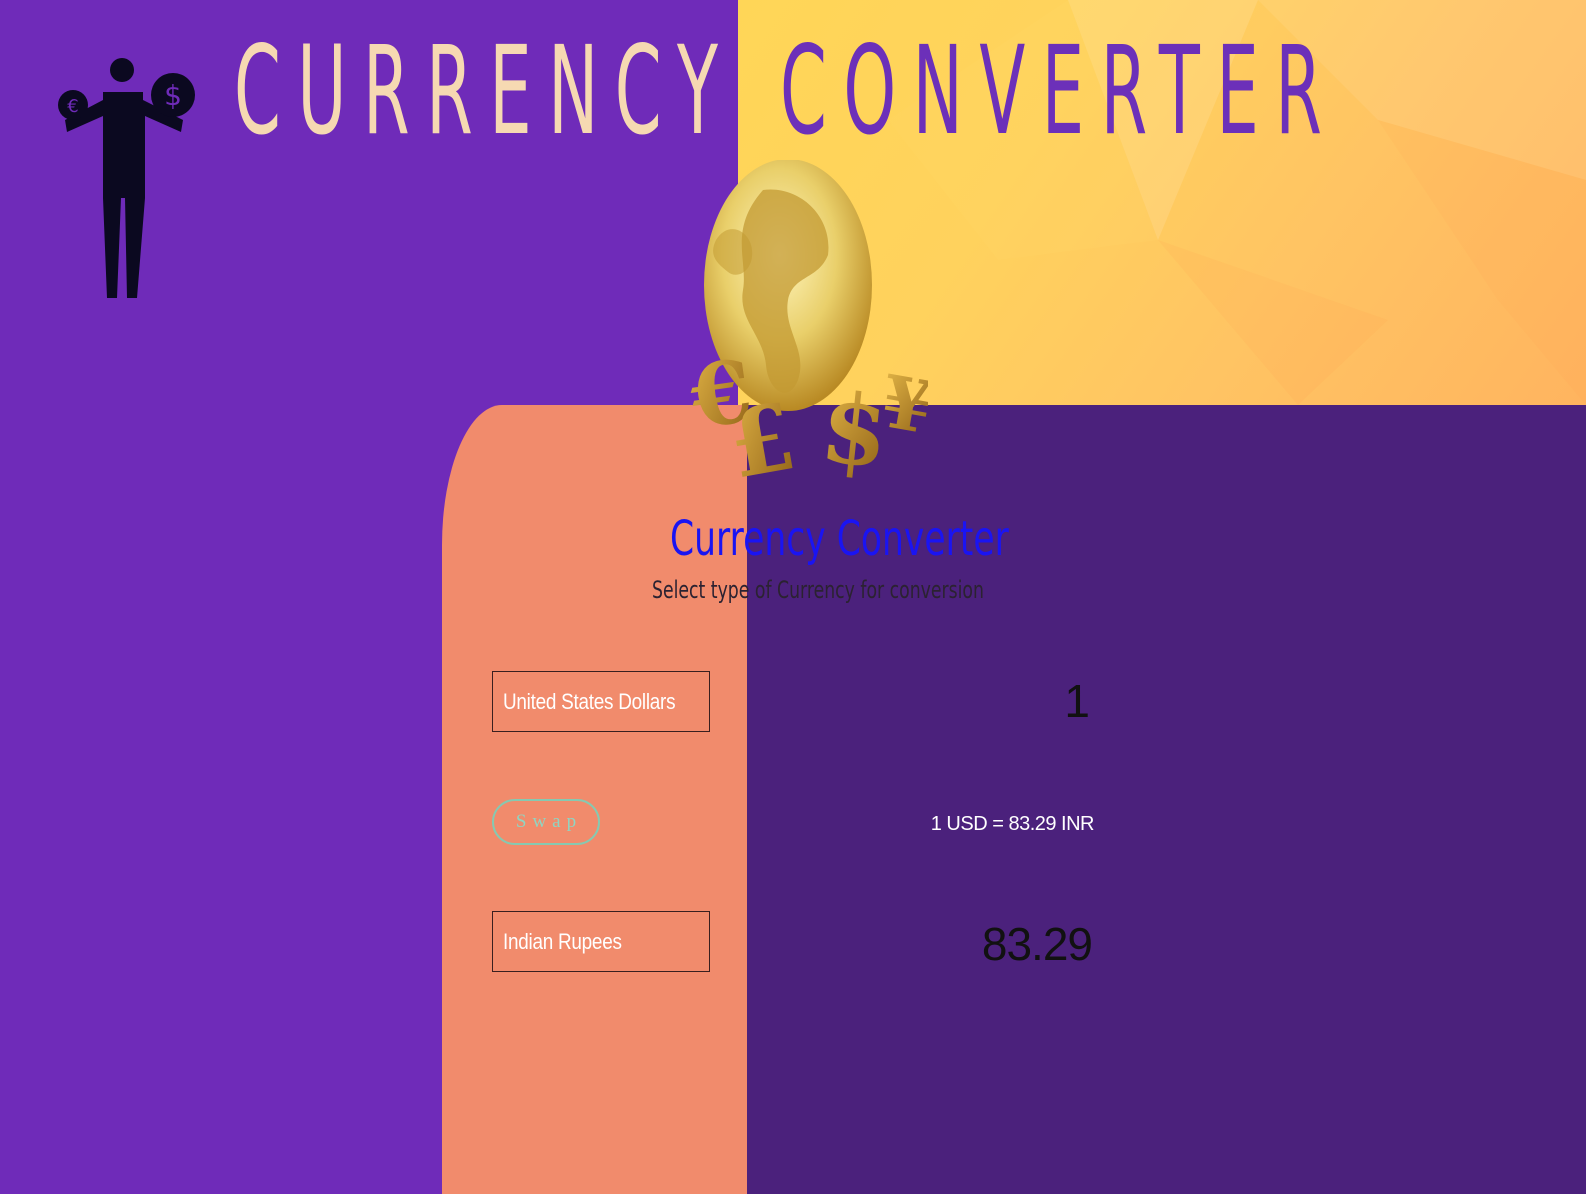 The height and width of the screenshot is (1194, 1586). What do you see at coordinates (126, 178) in the screenshot?
I see `person-balancing-currency-icon: € $` at bounding box center [126, 178].